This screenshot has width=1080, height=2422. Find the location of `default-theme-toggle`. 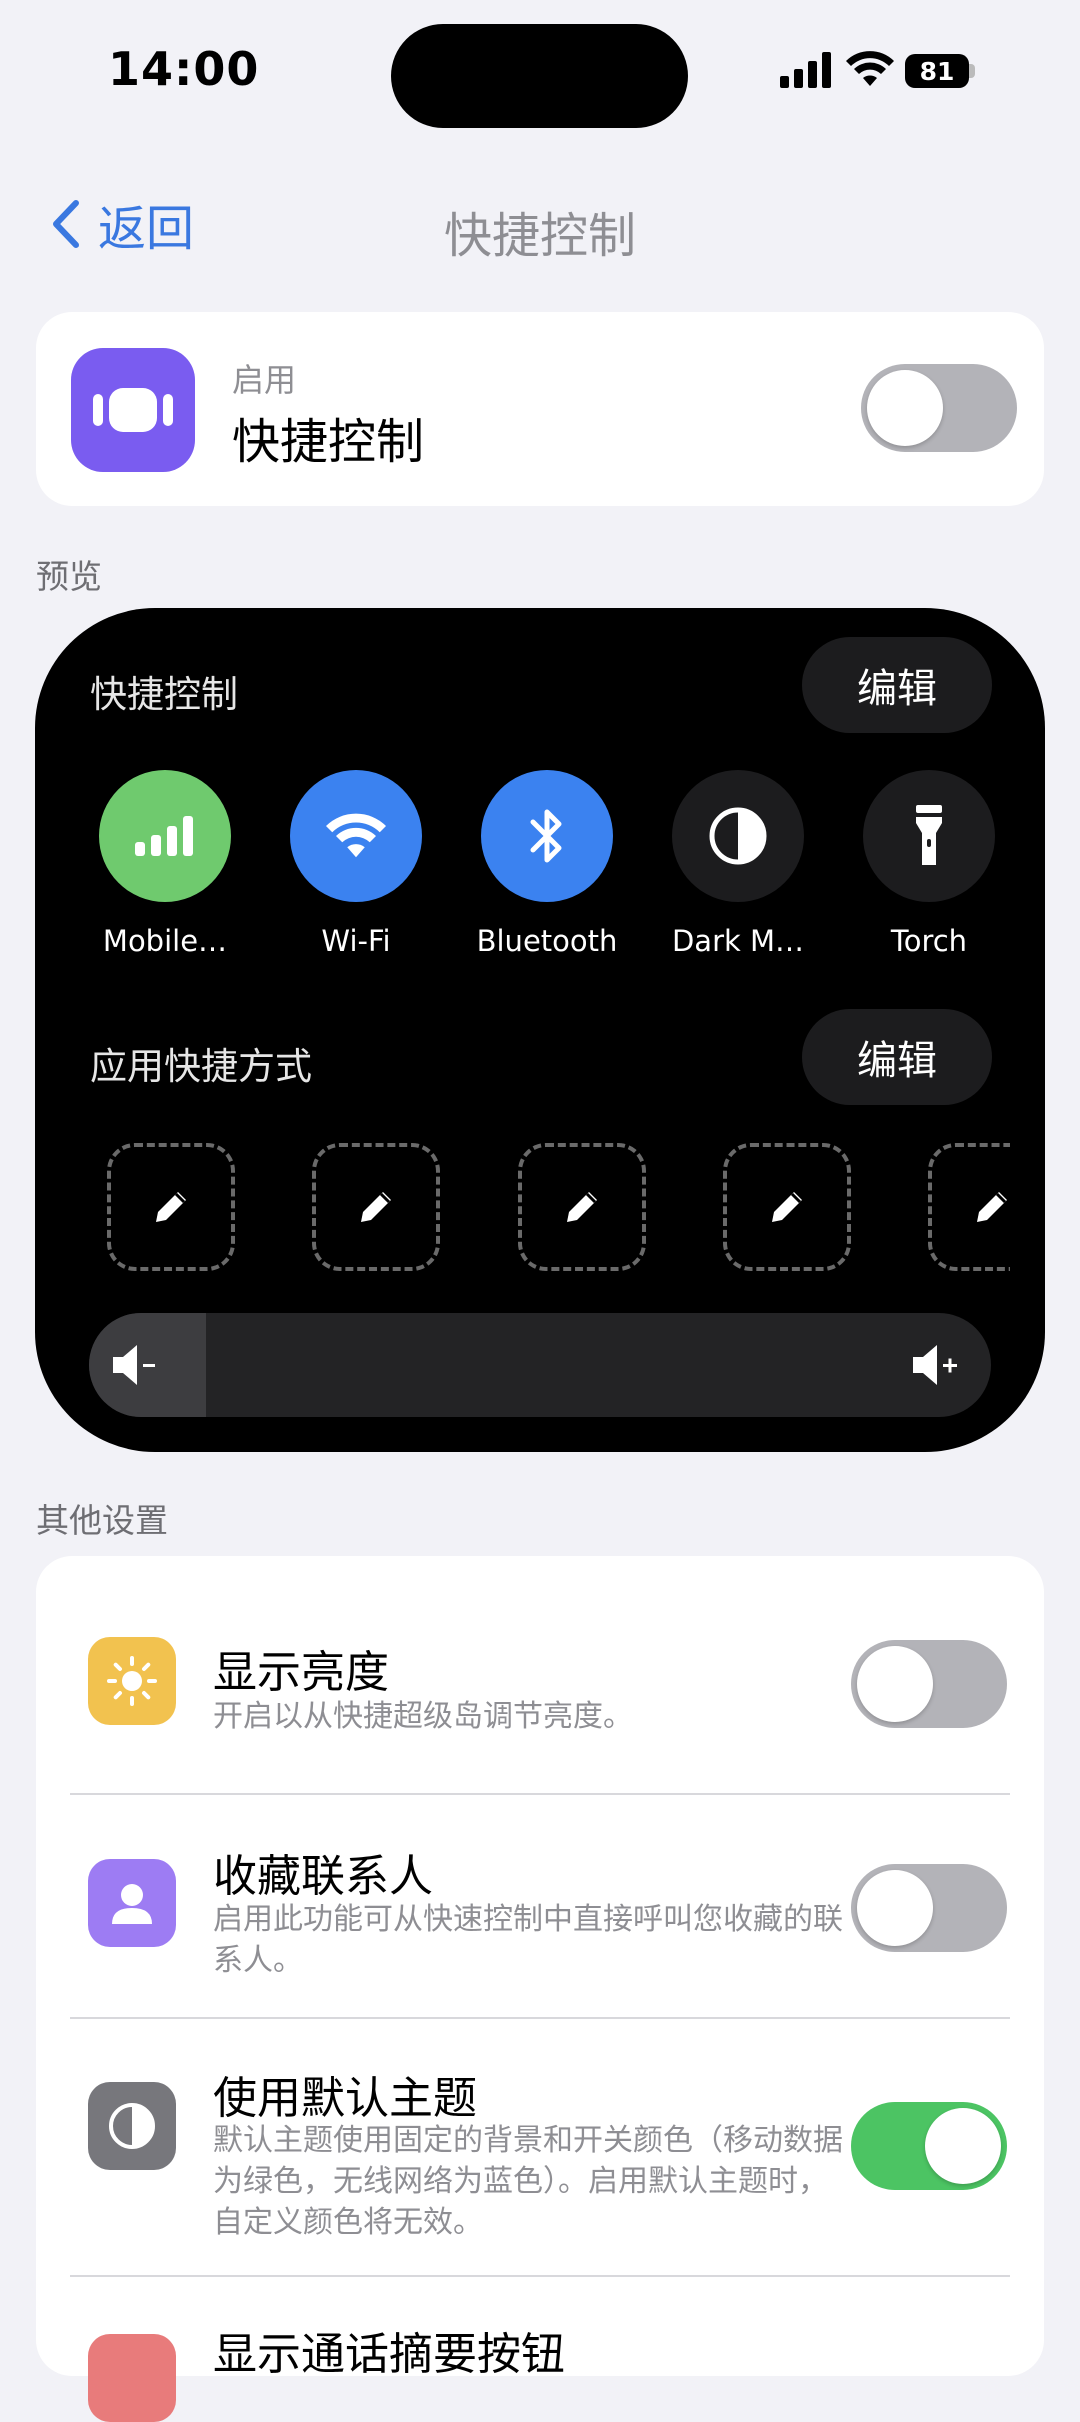

default-theme-toggle is located at coordinates (929, 2146).